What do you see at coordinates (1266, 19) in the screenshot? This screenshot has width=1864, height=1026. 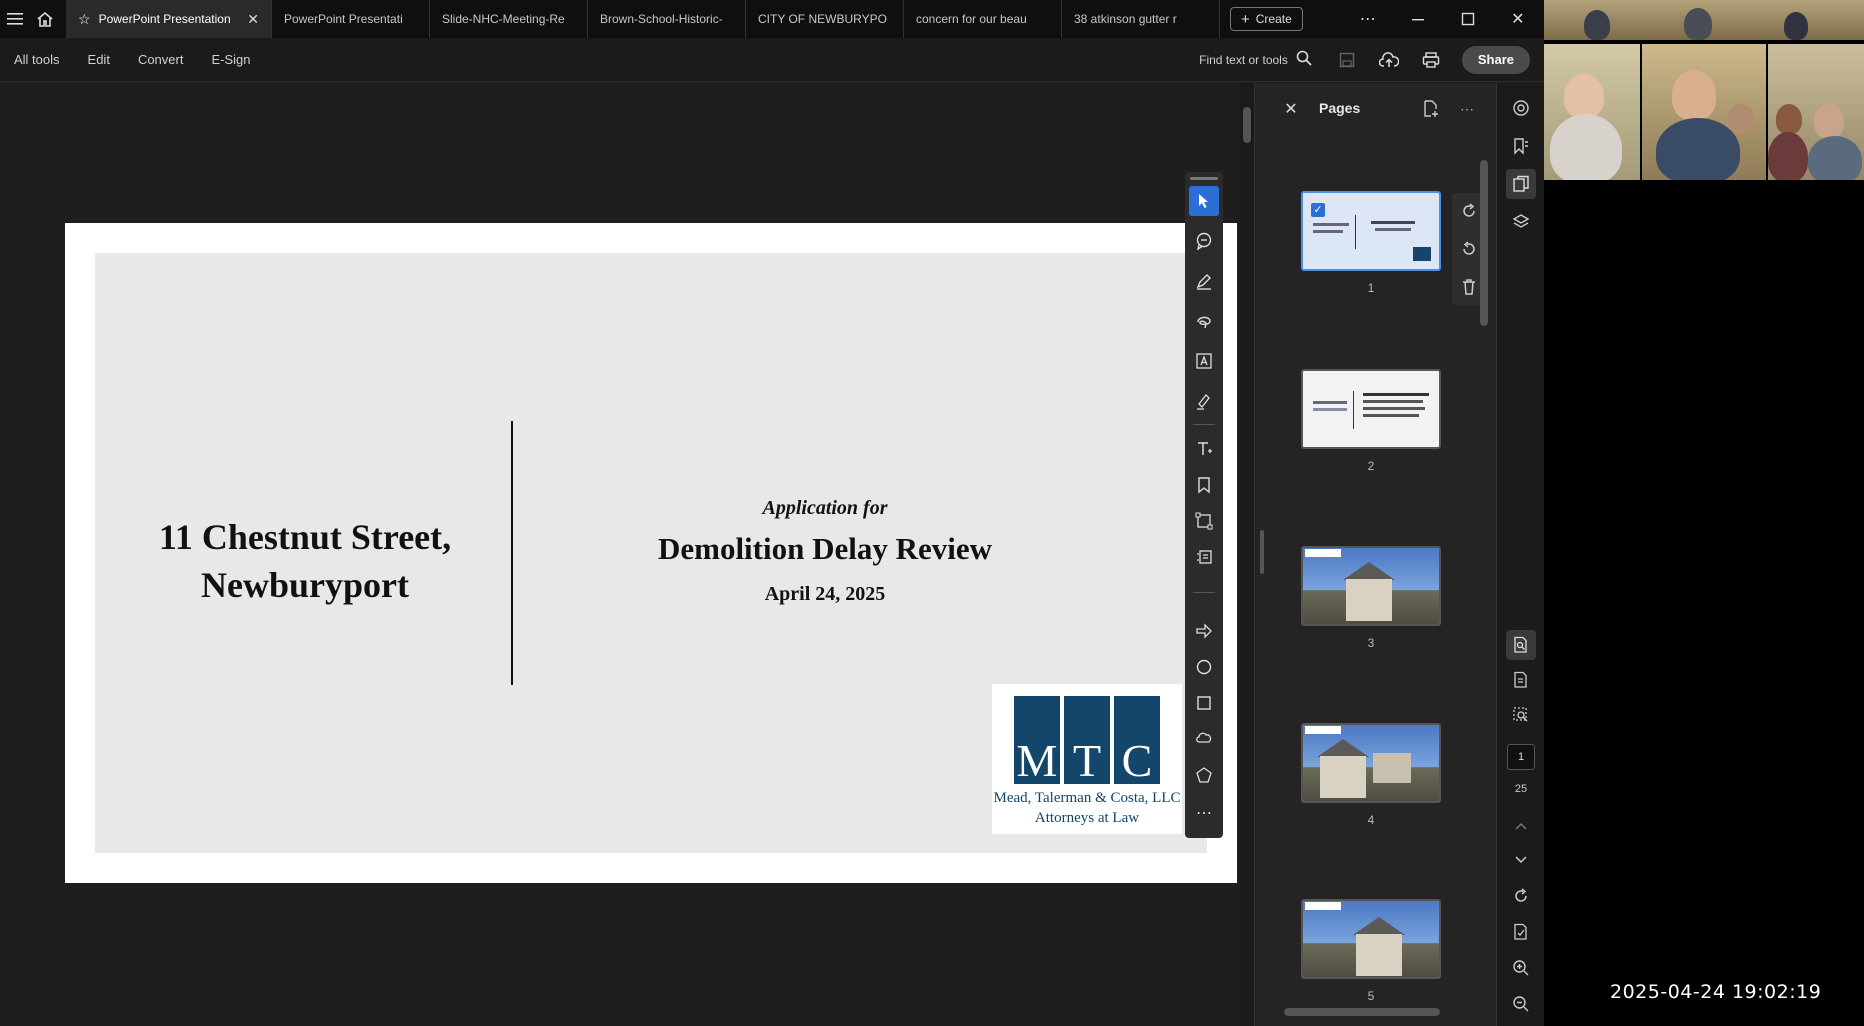 I see `create-button: + Create` at bounding box center [1266, 19].